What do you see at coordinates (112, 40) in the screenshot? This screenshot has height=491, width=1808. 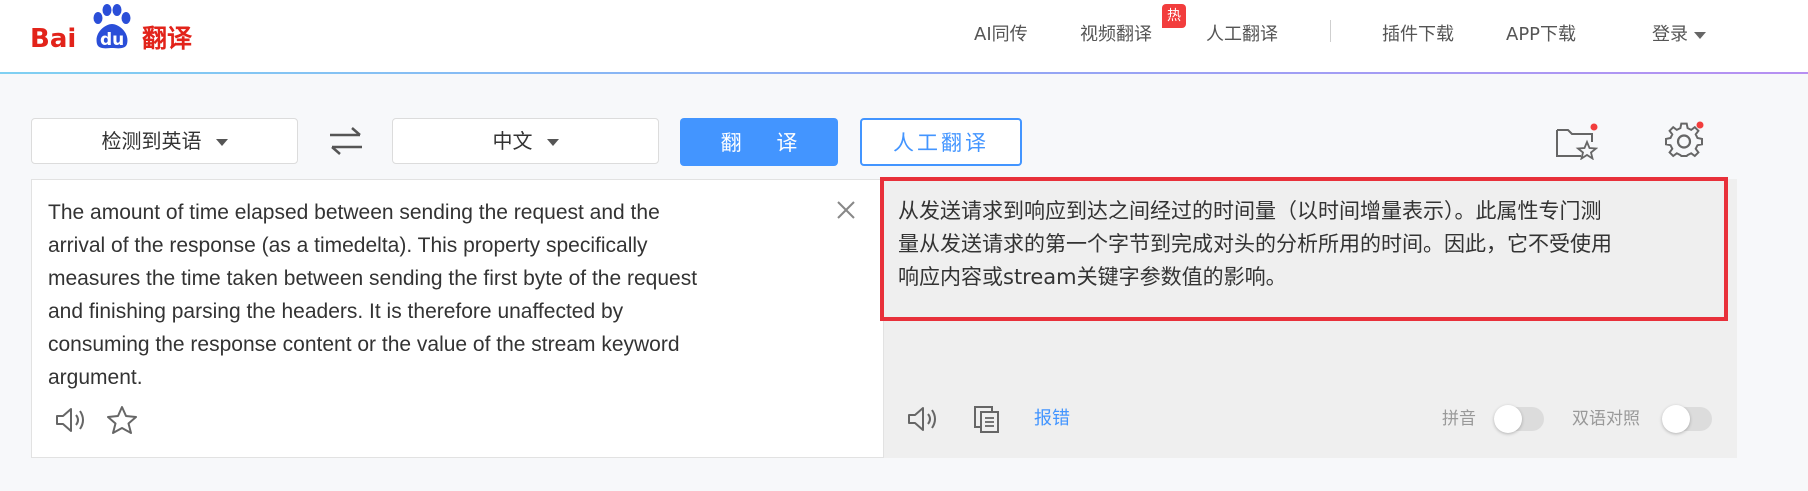 I see `logo-du-text: du` at bounding box center [112, 40].